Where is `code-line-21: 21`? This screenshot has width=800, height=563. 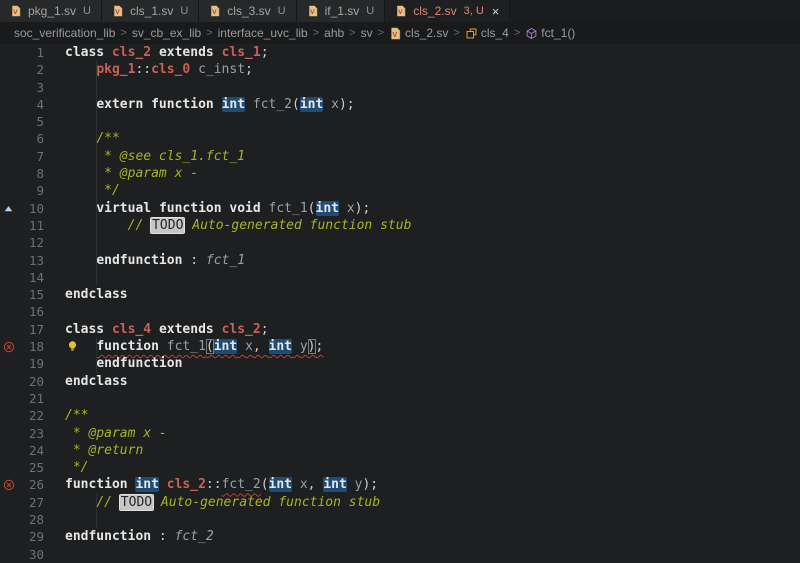
code-line-21: 21 is located at coordinates (400, 398).